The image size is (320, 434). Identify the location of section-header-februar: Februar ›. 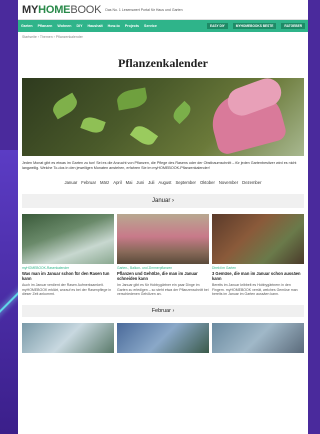
(163, 310).